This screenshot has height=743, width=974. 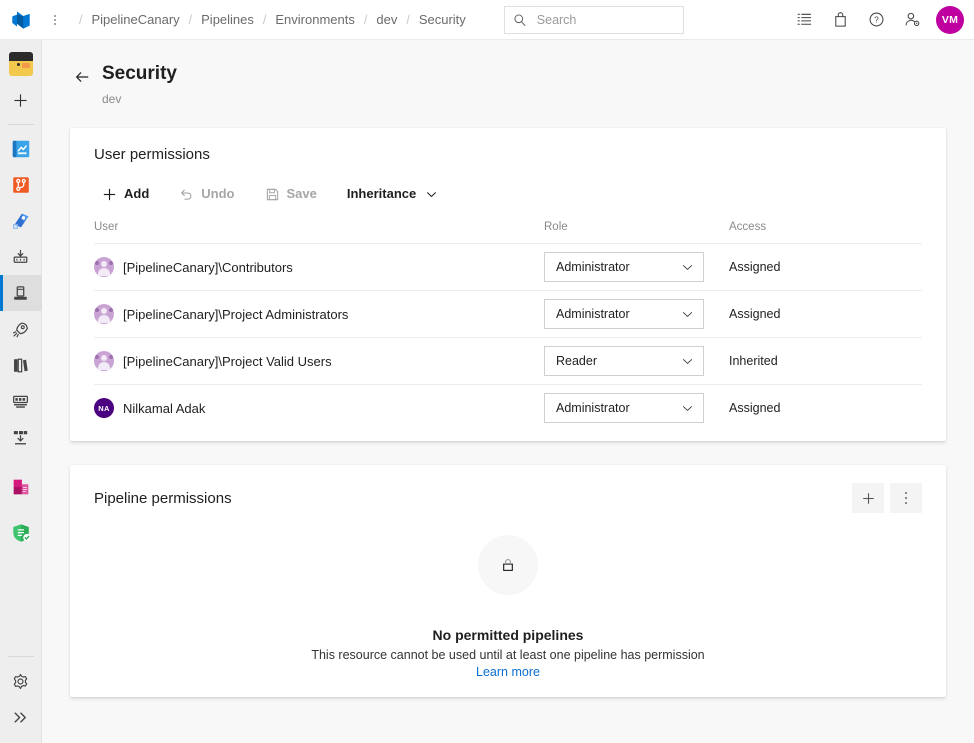 What do you see at coordinates (21, 365) in the screenshot?
I see `library-icon` at bounding box center [21, 365].